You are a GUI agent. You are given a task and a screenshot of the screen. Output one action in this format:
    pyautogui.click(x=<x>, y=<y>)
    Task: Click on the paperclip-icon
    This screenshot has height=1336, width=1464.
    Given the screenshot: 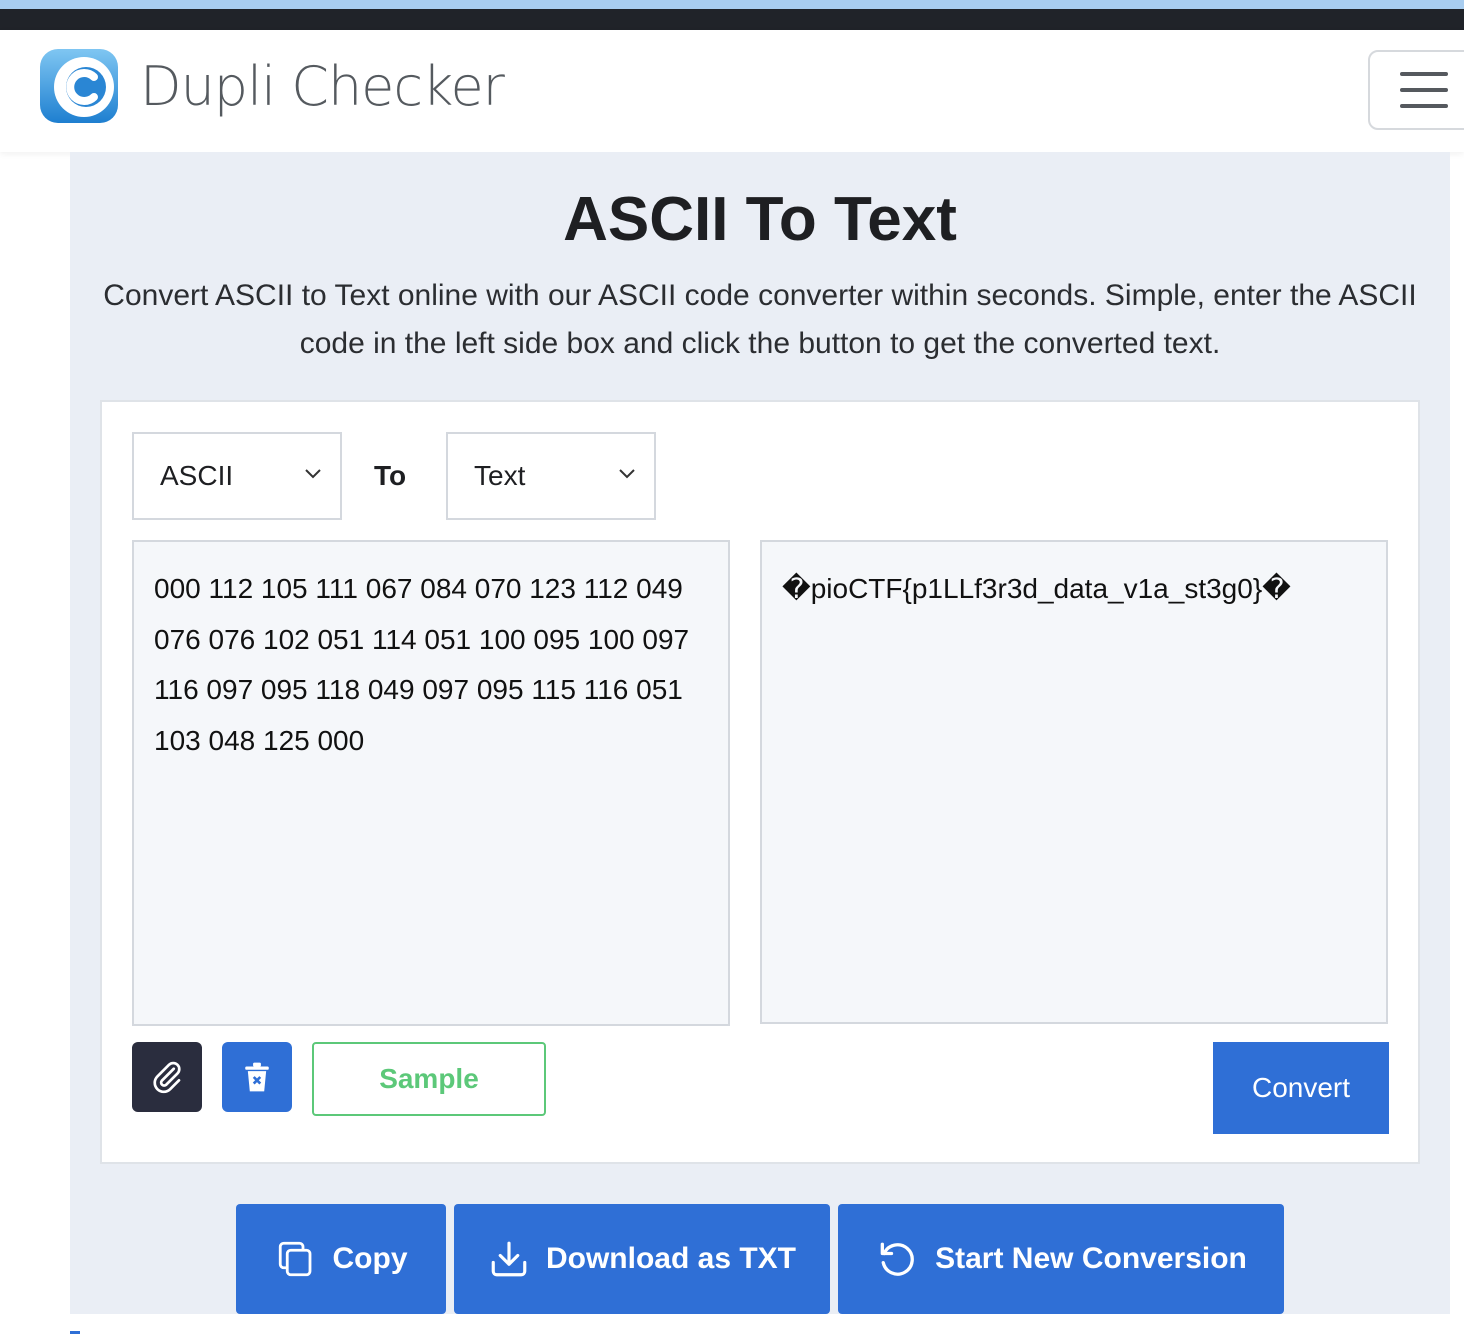 What is the action you would take?
    pyautogui.click(x=167, y=1077)
    